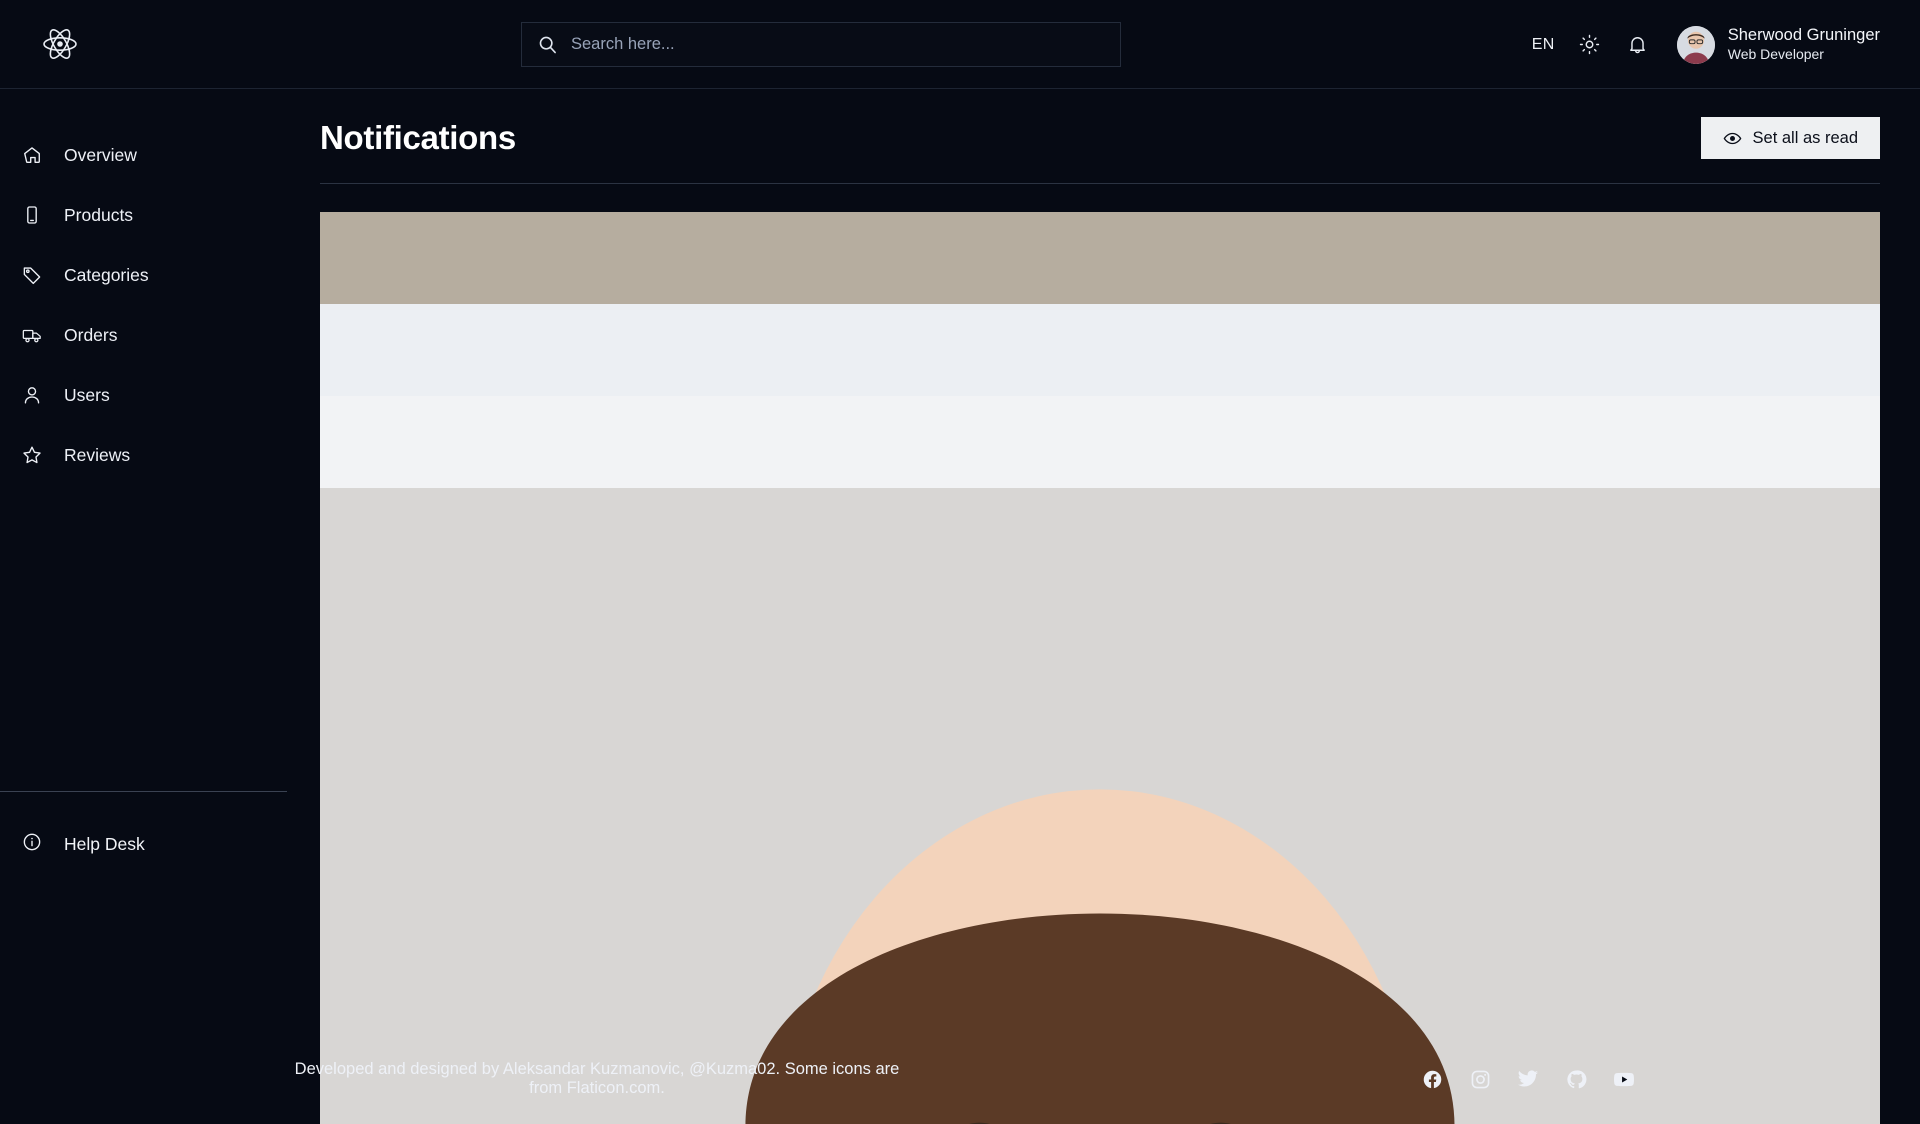 Image resolution: width=1920 pixels, height=1124 pixels. What do you see at coordinates (1775, 54) in the screenshot?
I see `user-role: Web Developer` at bounding box center [1775, 54].